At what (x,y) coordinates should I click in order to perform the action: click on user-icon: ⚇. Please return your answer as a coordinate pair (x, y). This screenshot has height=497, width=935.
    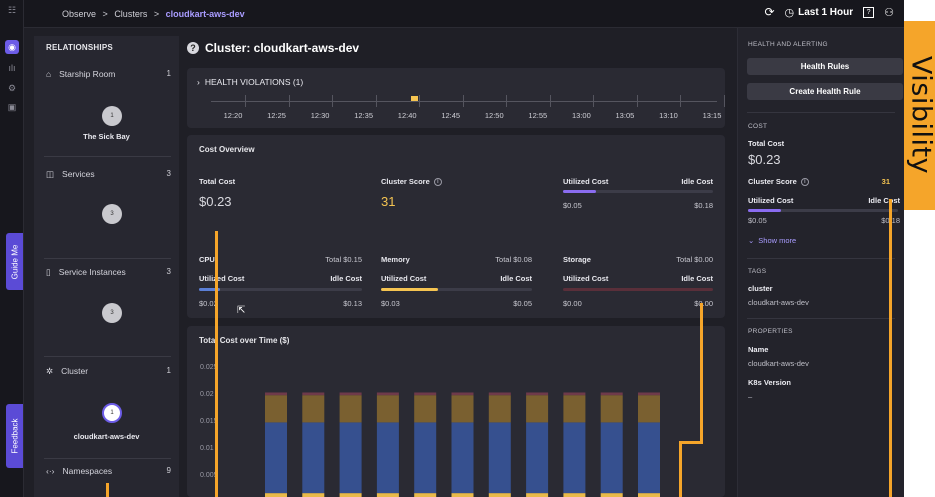
    Looking at the image, I should click on (889, 12).